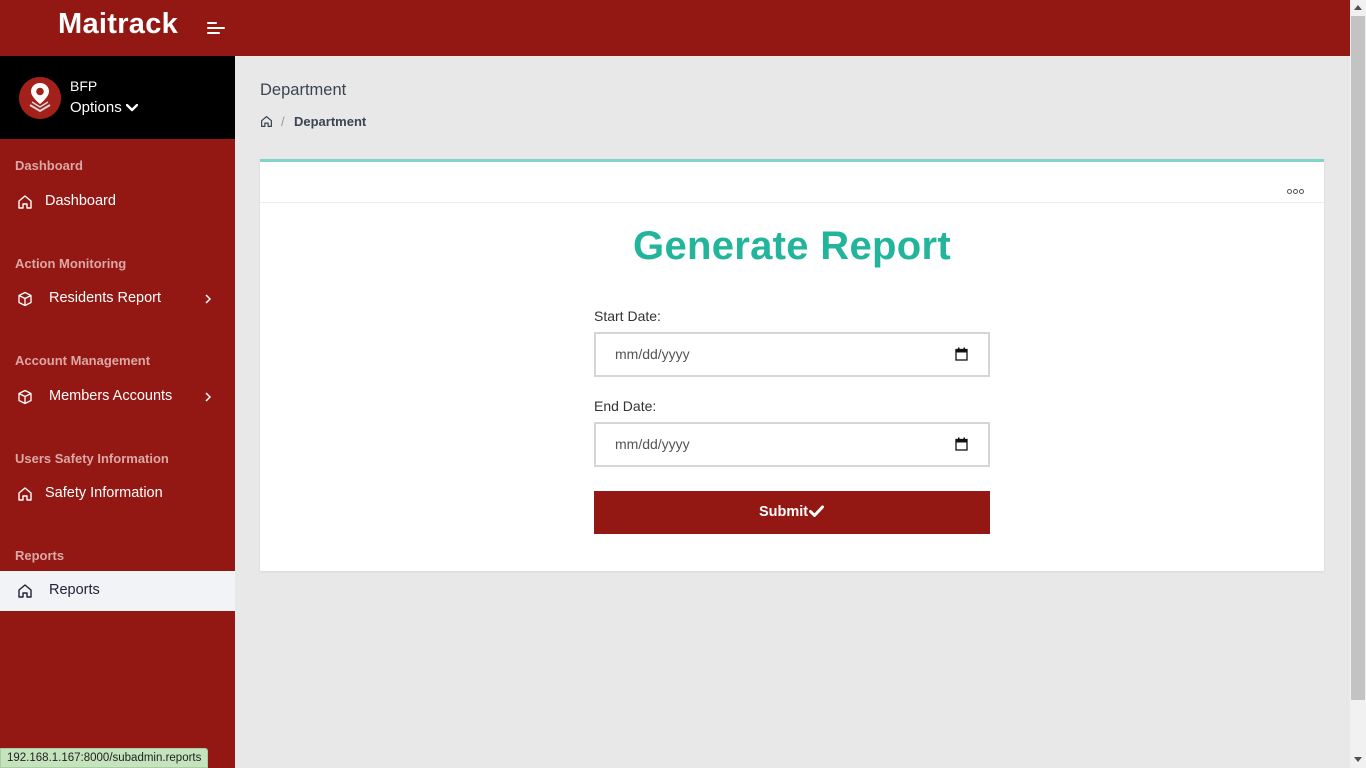  I want to click on scroll-down-arrow-icon, so click(1358, 759).